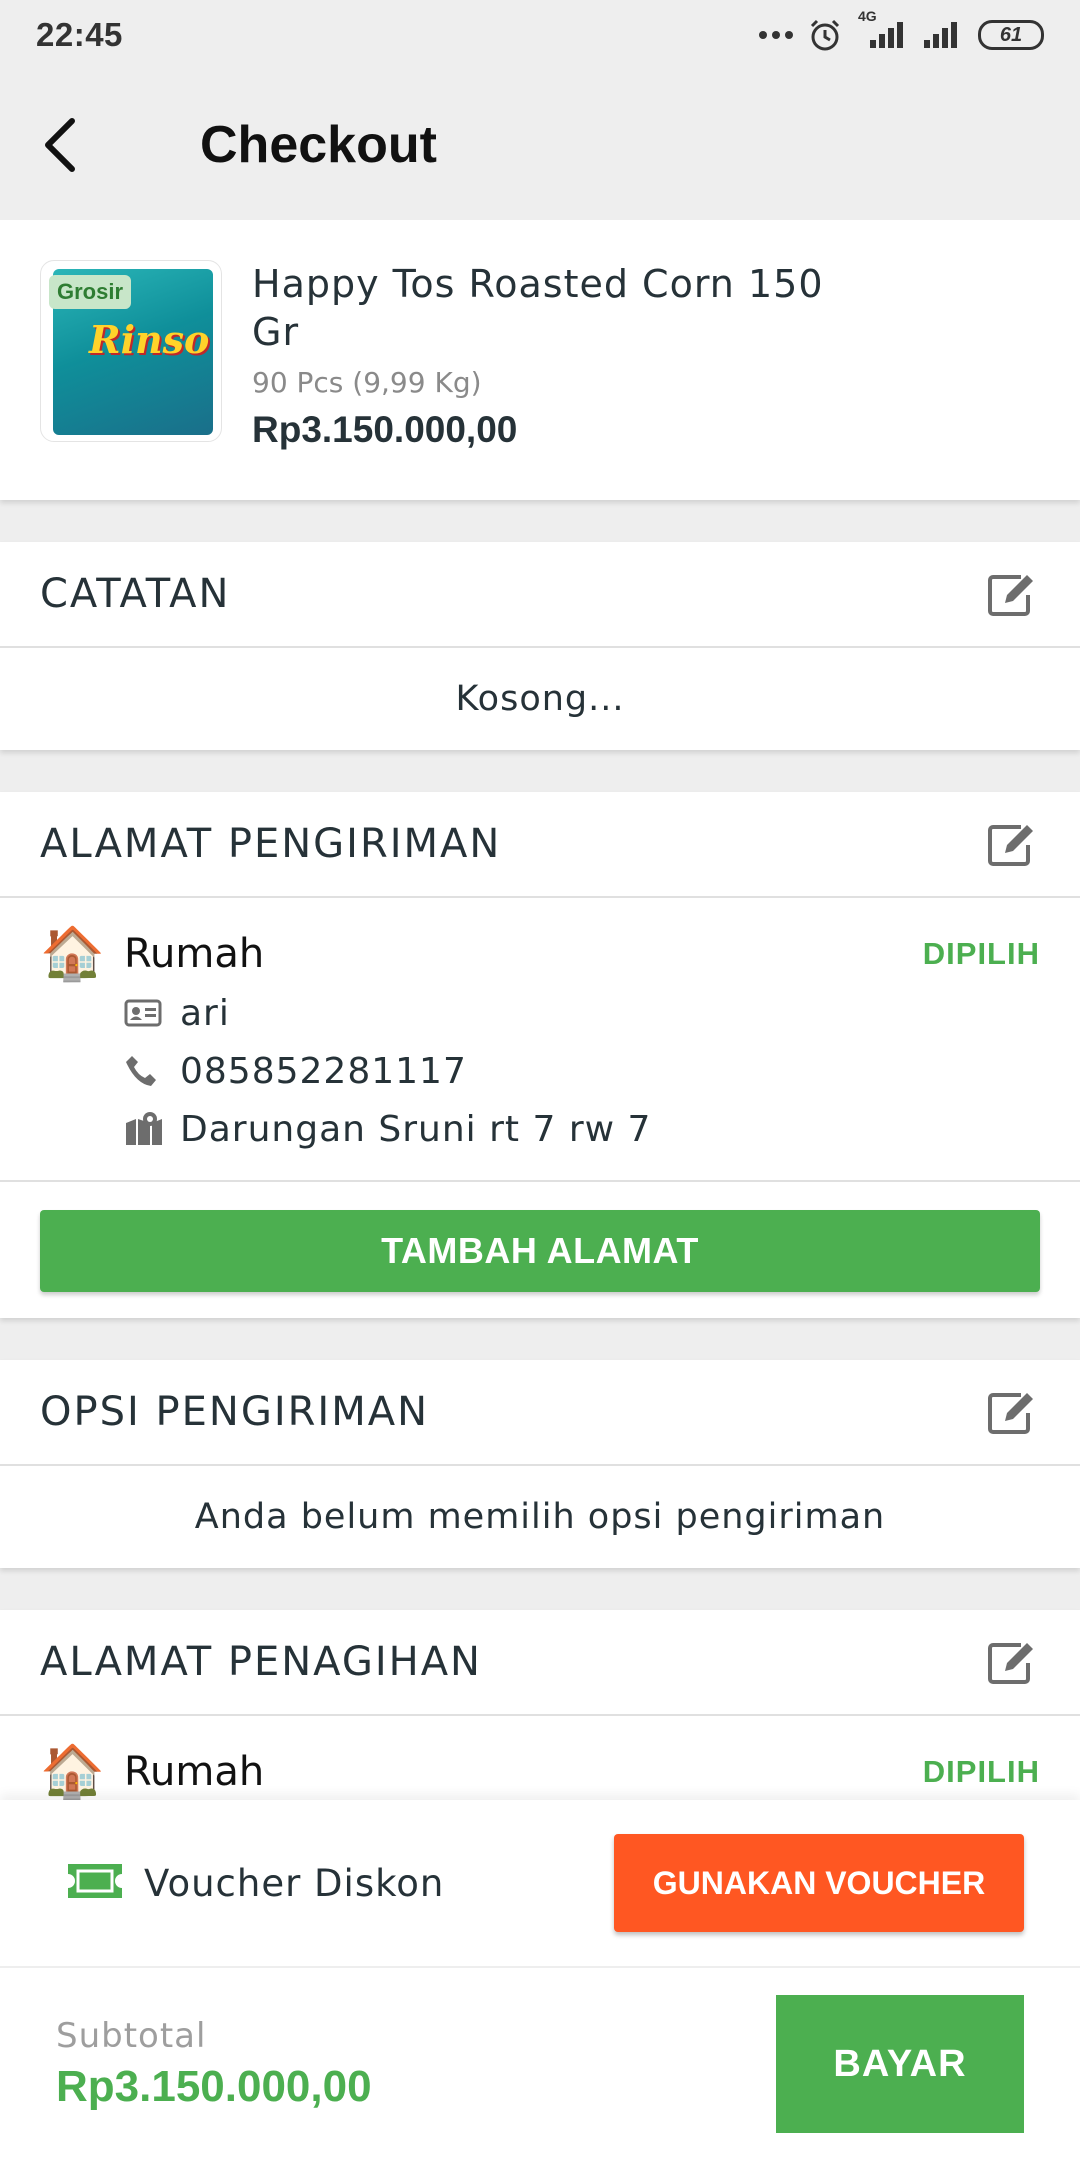 This screenshot has width=1080, height=2160. I want to click on billing-address-item: 🏠 Rumah DIPILIH, so click(540, 1758).